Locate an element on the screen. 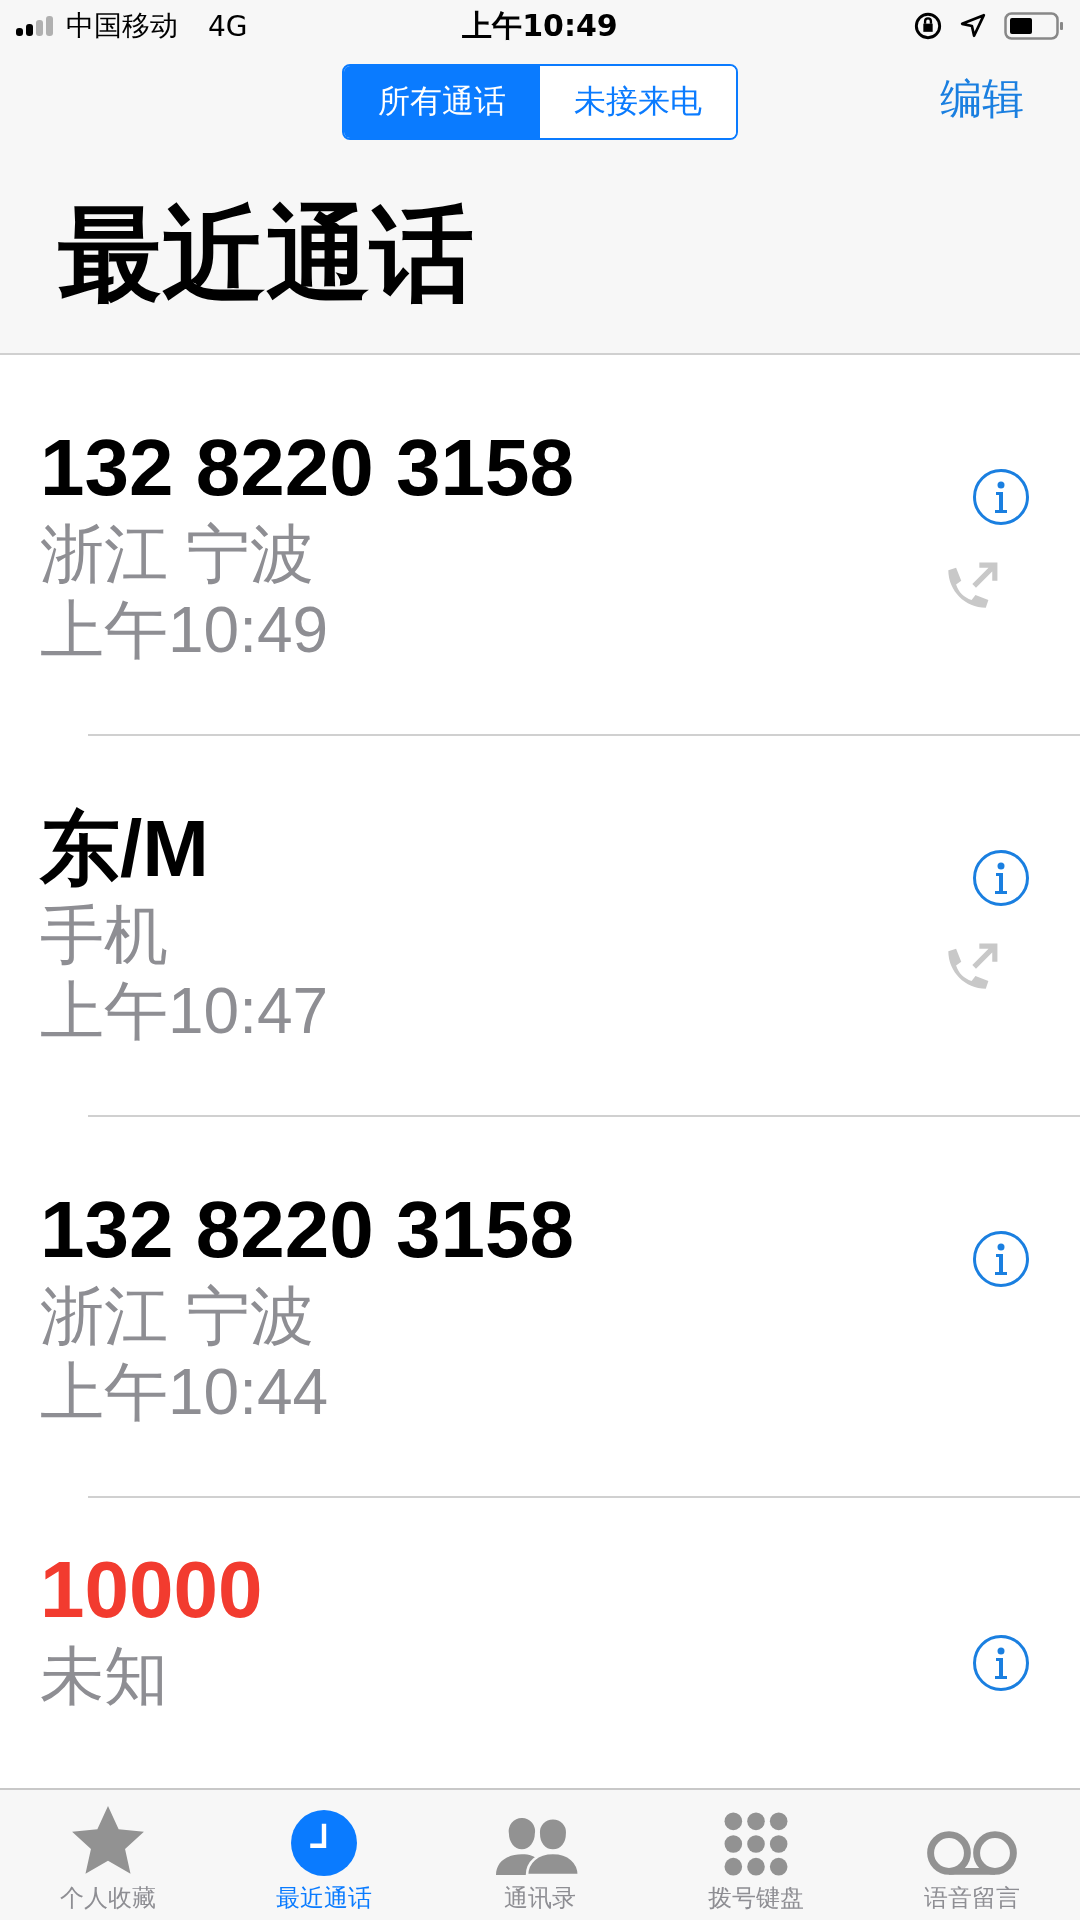 This screenshot has width=1080, height=1920. tab-bar-item: 语音留言 is located at coordinates (972, 1855).